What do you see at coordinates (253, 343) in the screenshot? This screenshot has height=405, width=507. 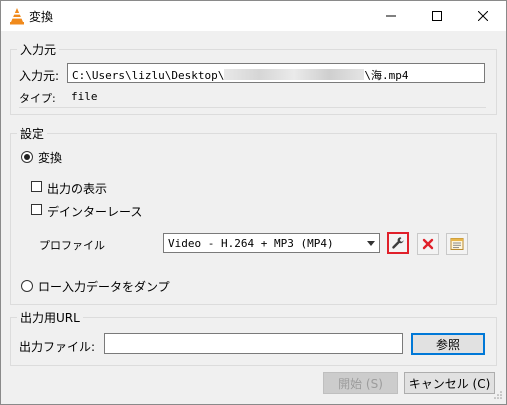 I see `output-file-field` at bounding box center [253, 343].